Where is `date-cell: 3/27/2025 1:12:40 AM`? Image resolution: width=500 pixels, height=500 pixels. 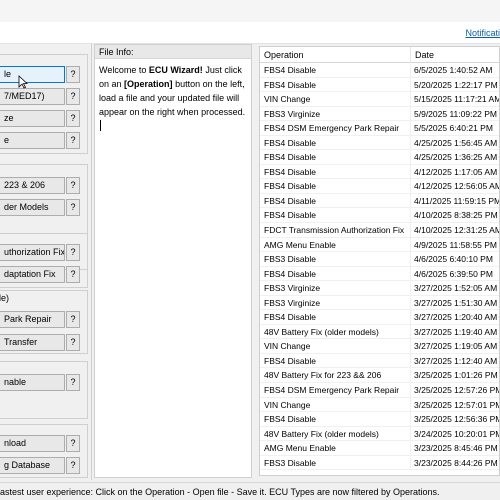 date-cell: 3/27/2025 1:12:40 AM is located at coordinates (456, 360).